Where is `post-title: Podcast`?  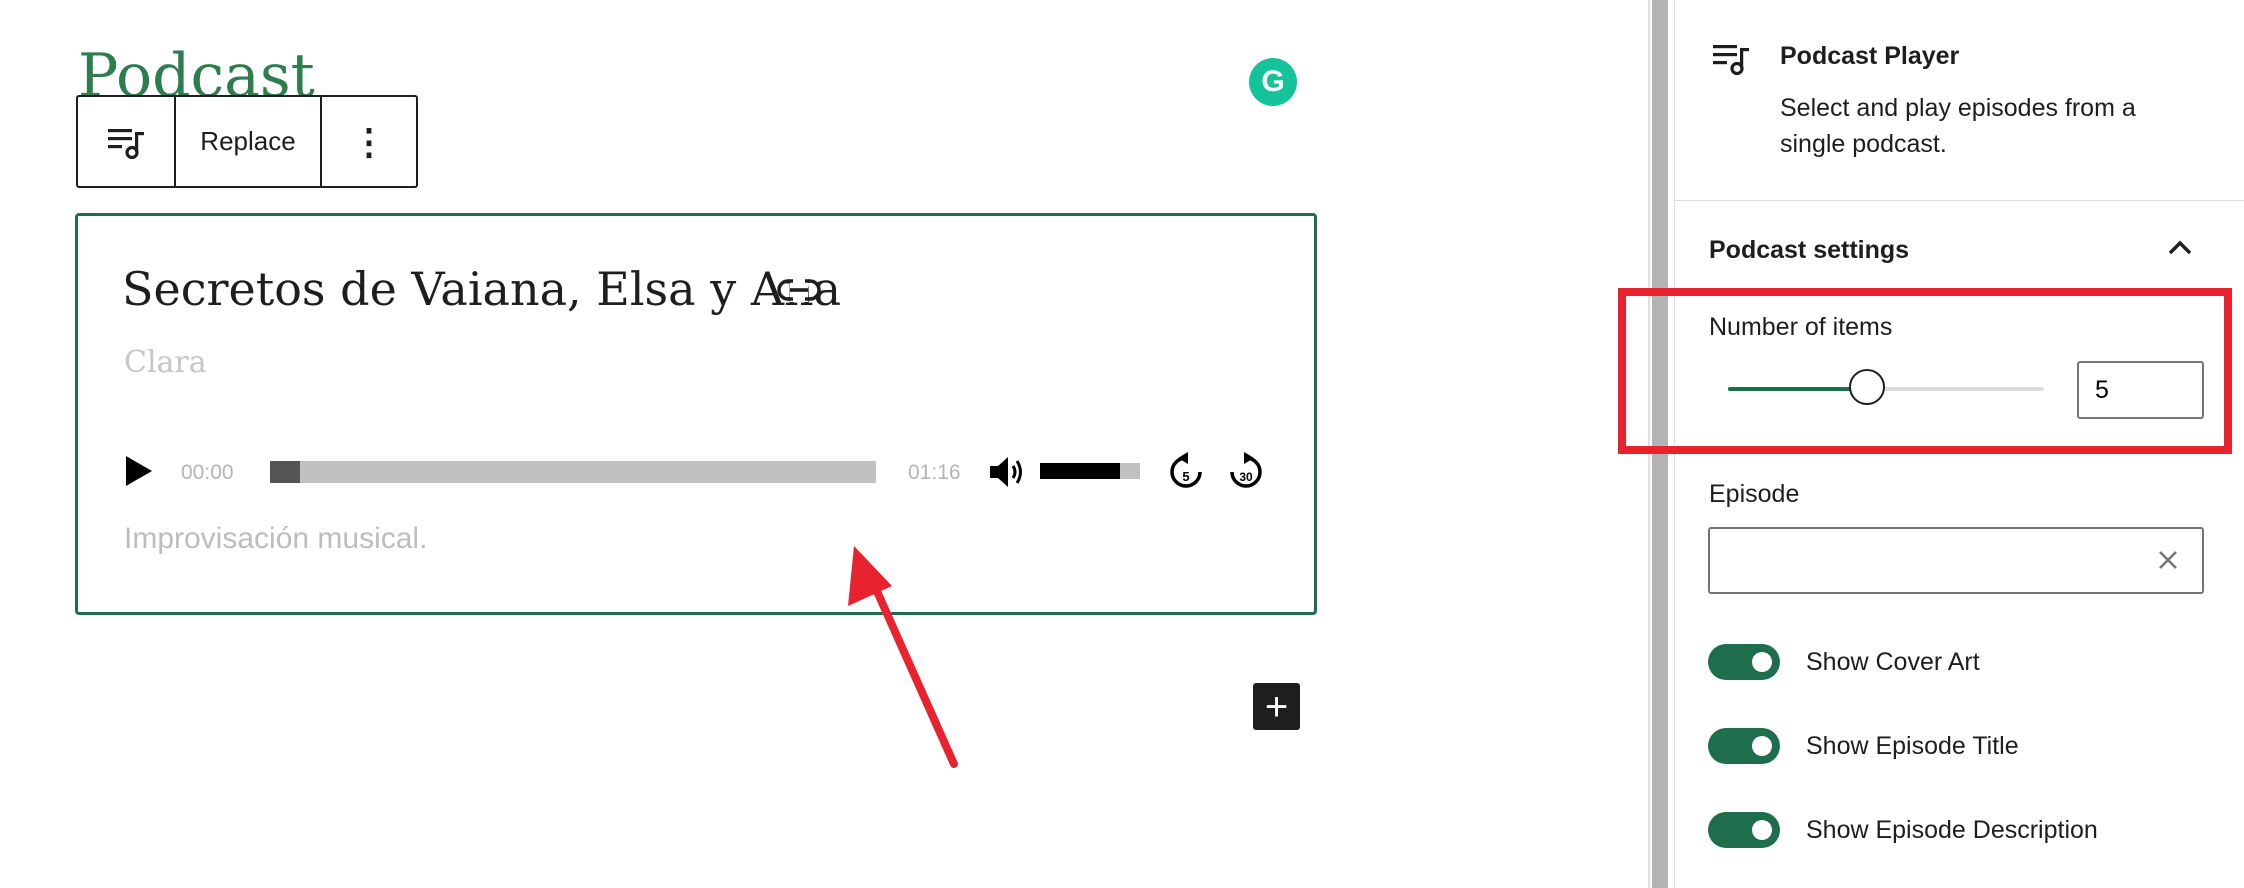
post-title: Podcast is located at coordinates (196, 66).